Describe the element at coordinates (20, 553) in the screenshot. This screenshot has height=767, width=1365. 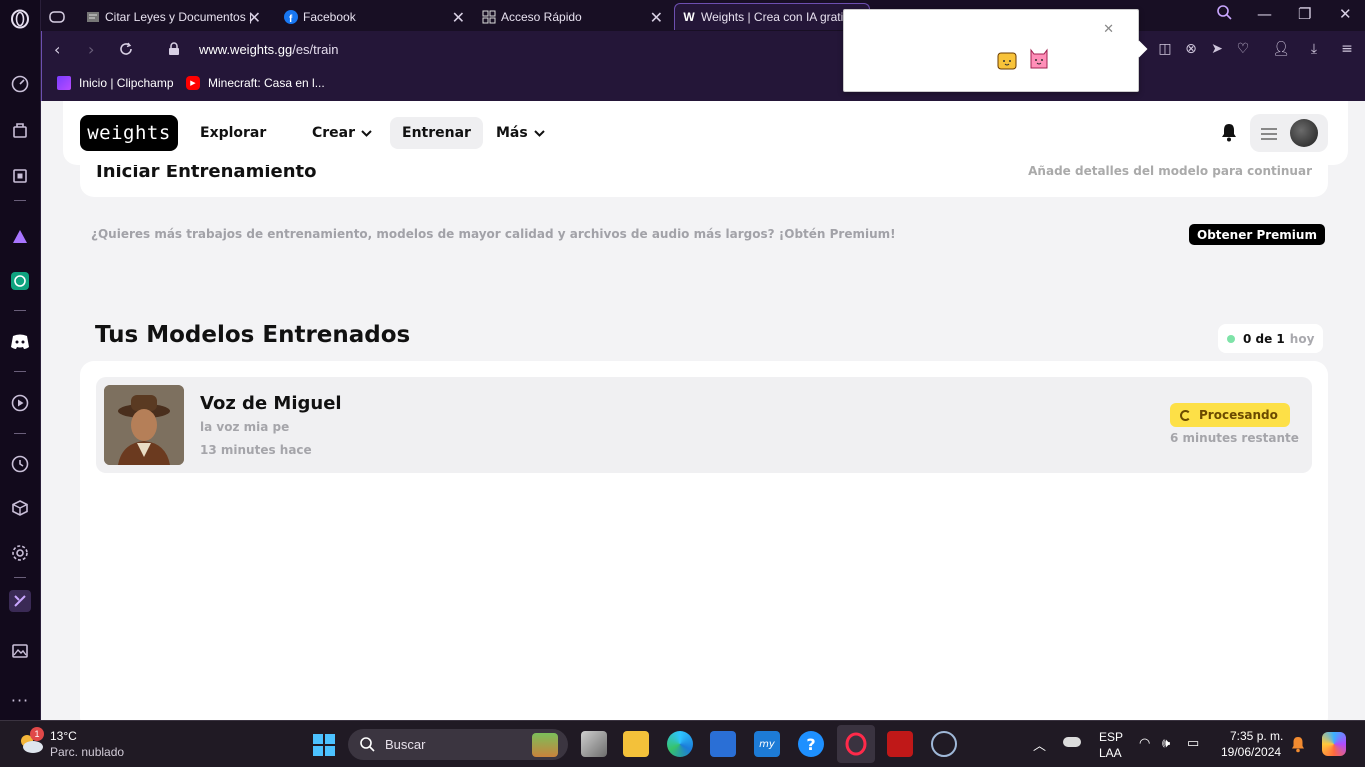
I see `settings-icon` at that location.